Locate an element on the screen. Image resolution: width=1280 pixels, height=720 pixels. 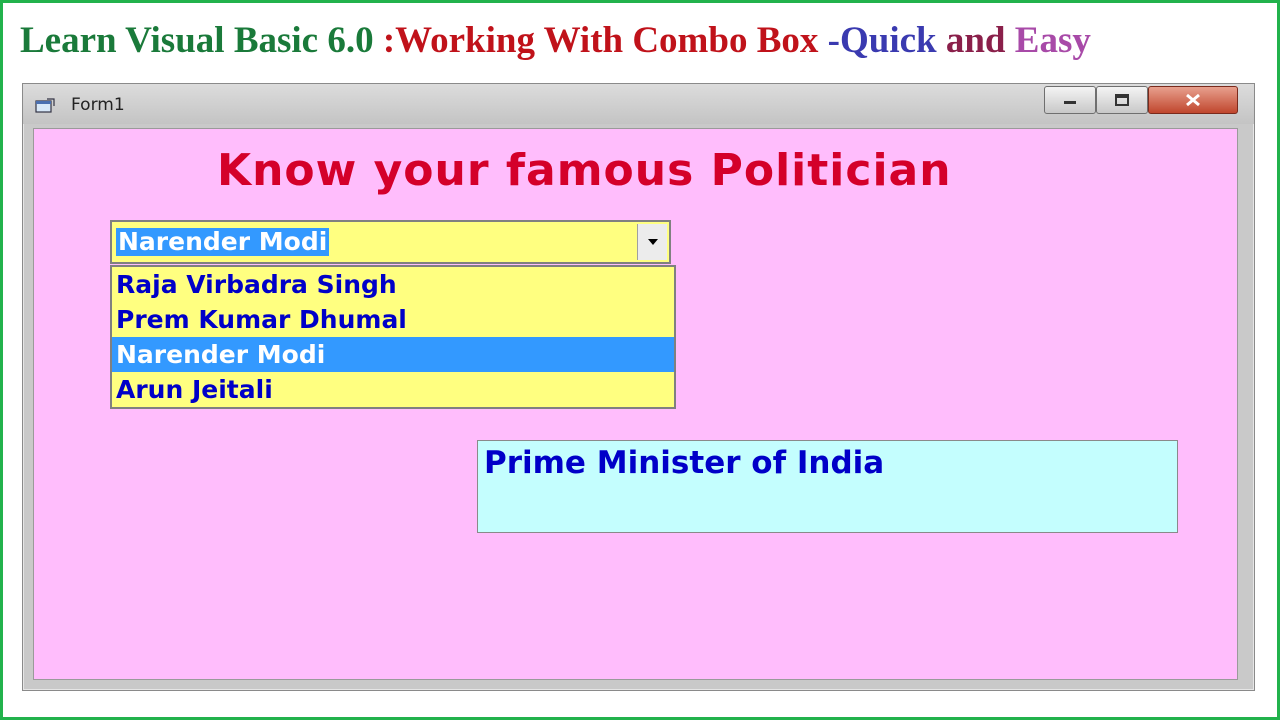
combo-dropdown-button is located at coordinates (652, 242).